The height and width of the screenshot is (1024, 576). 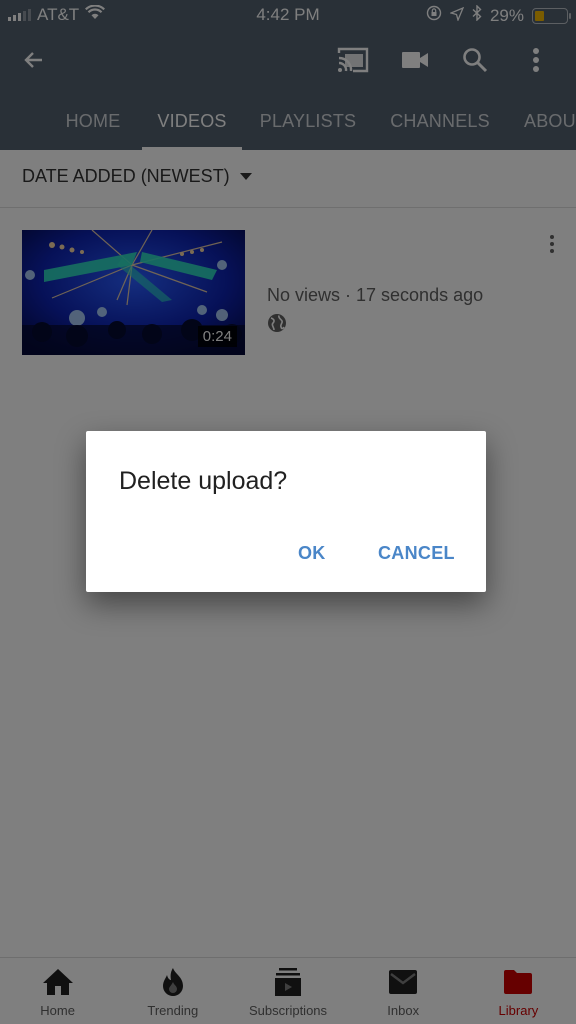 What do you see at coordinates (203, 481) in the screenshot?
I see `dialog-title: Delete upload?` at bounding box center [203, 481].